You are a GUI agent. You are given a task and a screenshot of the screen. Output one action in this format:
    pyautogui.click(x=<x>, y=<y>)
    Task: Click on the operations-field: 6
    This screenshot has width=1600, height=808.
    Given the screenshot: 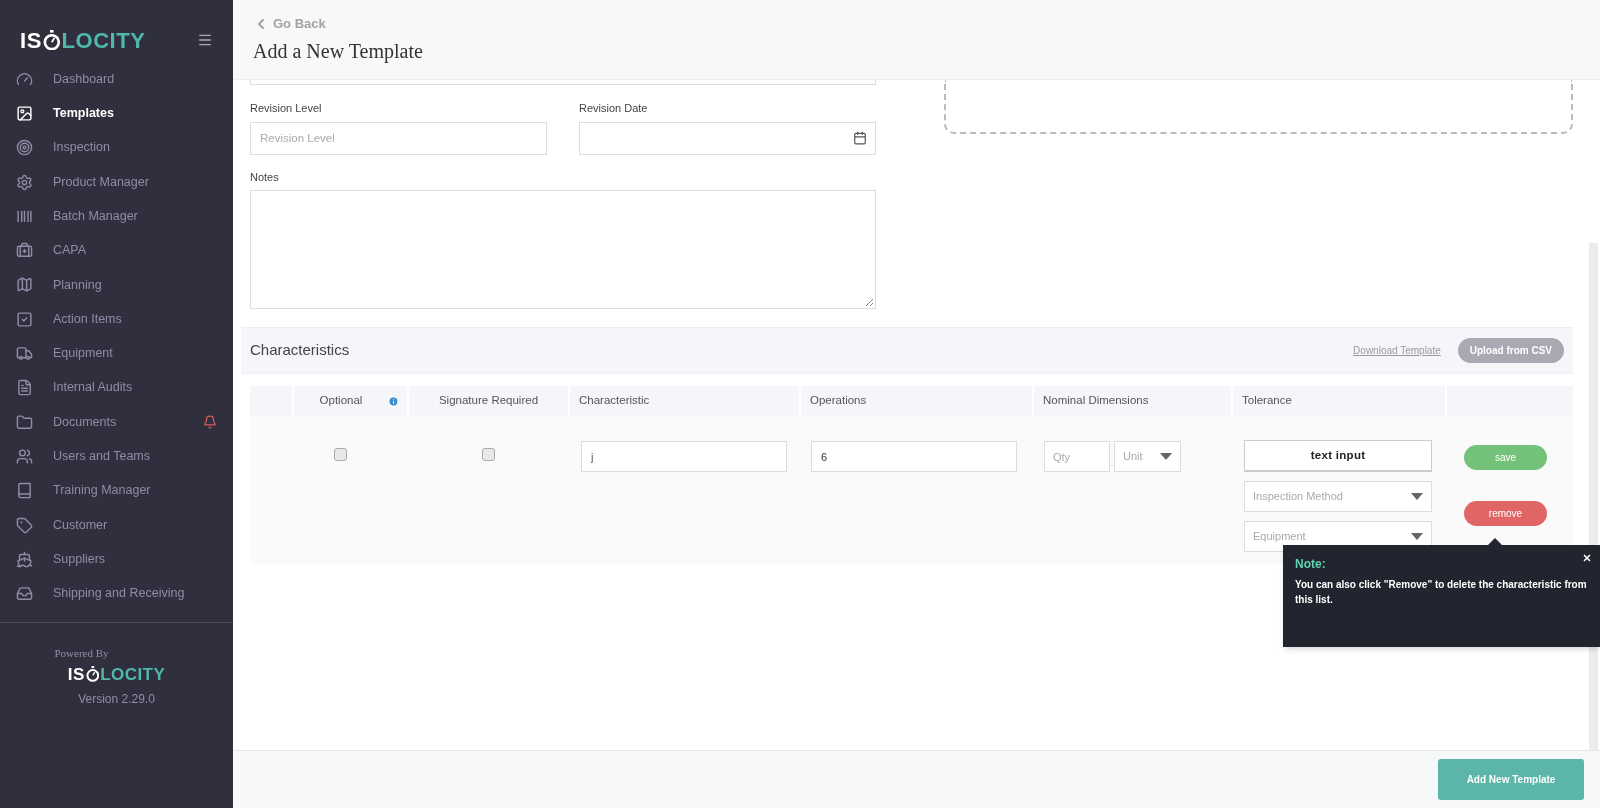 What is the action you would take?
    pyautogui.click(x=914, y=456)
    